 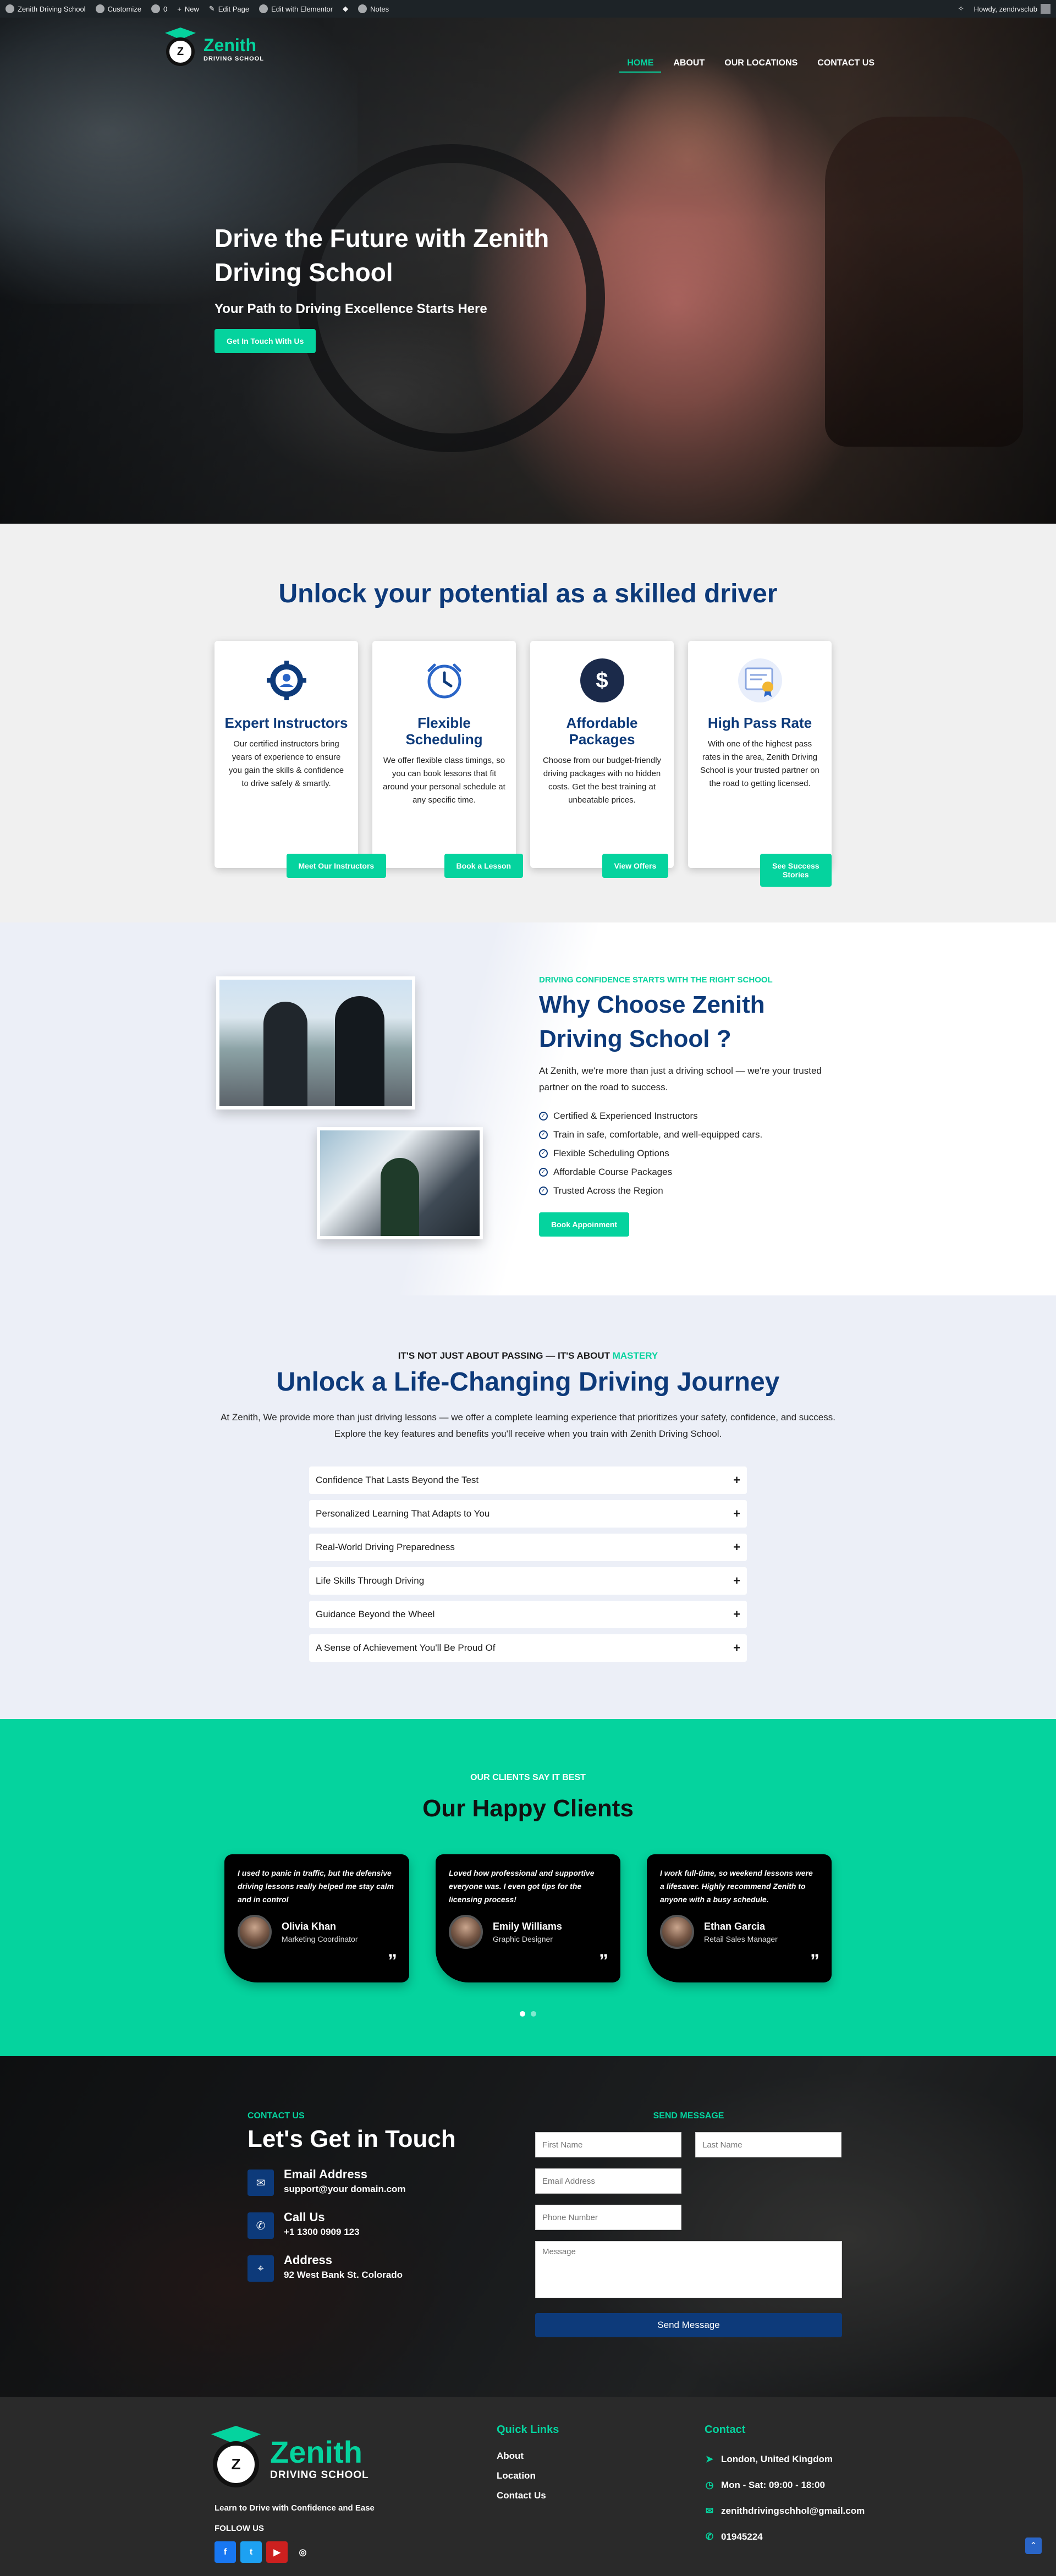 I want to click on admin-bar-notes: Notes, so click(x=374, y=8).